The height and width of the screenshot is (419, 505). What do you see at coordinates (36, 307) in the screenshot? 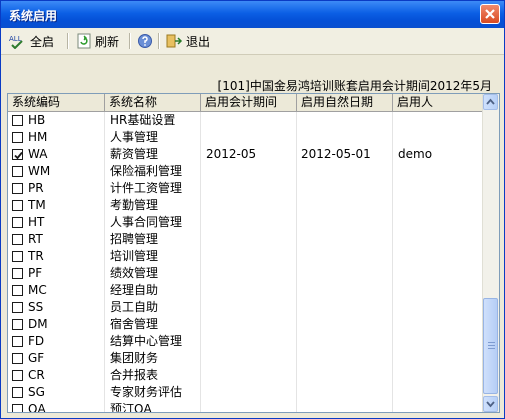
I see `system-code-cell: SS` at bounding box center [36, 307].